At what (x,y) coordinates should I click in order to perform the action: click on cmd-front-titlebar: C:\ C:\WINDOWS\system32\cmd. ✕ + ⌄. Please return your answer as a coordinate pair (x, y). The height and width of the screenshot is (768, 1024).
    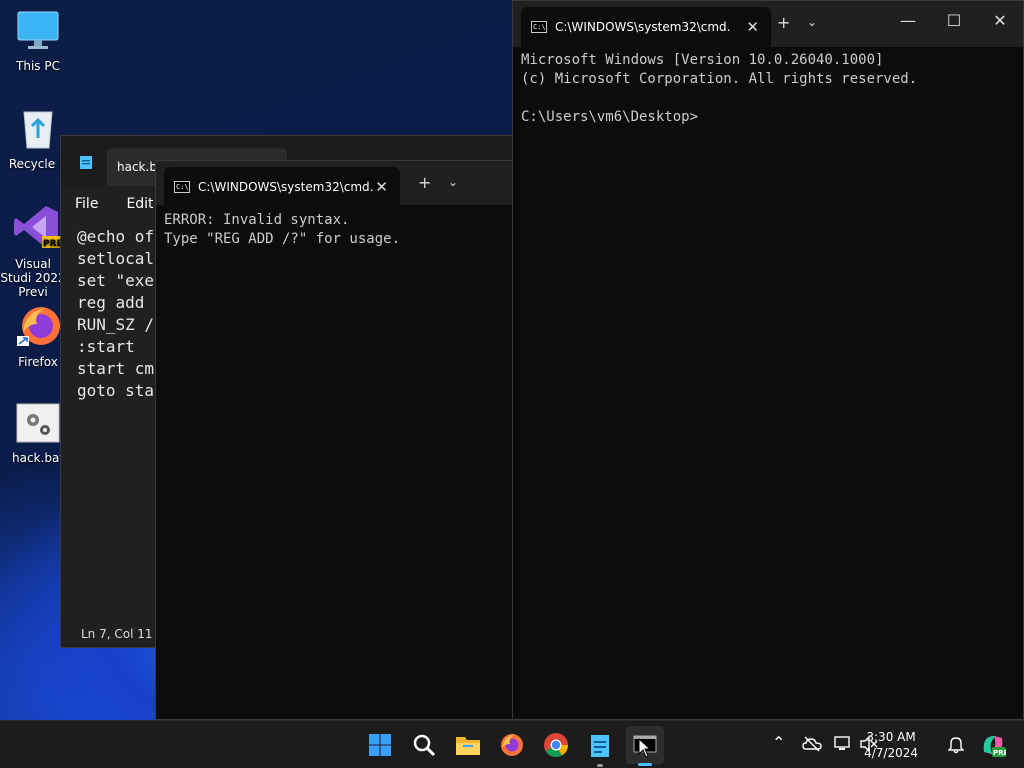
    Looking at the image, I should click on (335, 184).